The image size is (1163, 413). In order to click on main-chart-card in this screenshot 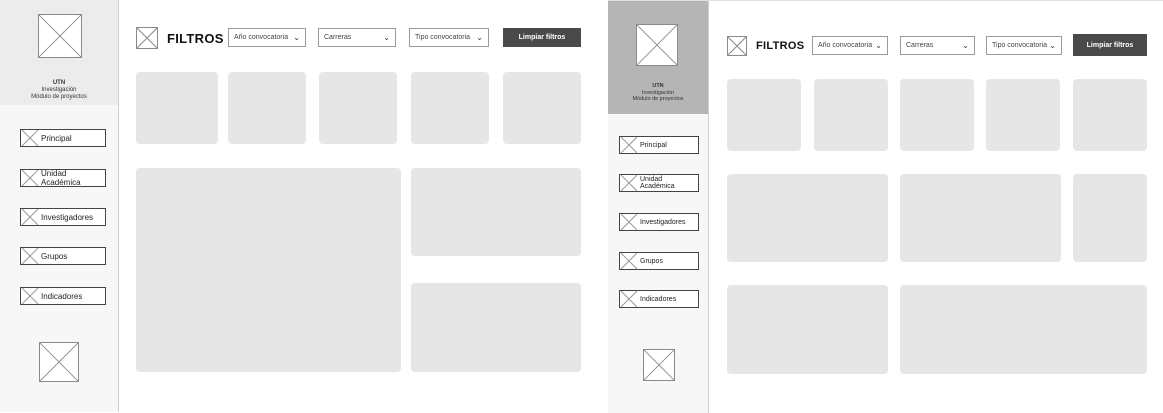, I will do `click(268, 270)`.